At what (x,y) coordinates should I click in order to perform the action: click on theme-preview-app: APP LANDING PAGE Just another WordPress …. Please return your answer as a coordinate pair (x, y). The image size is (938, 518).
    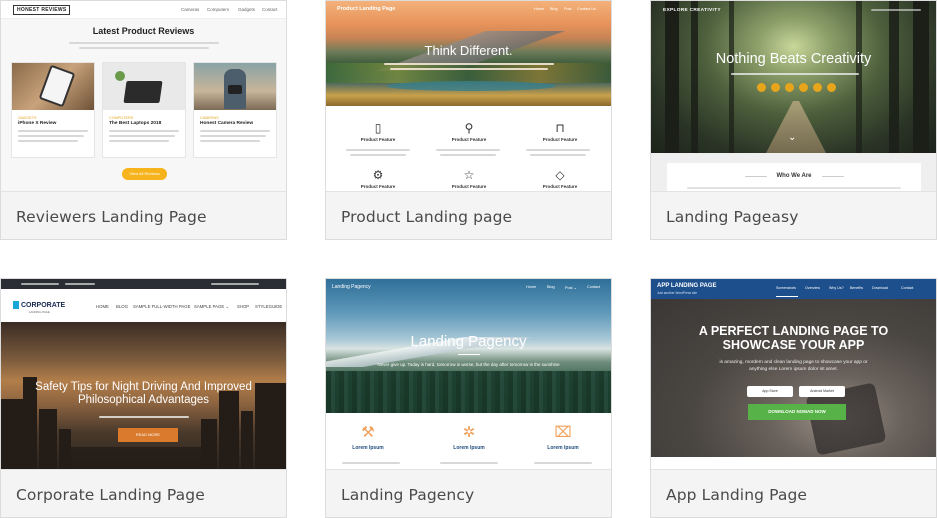
    Looking at the image, I should click on (793, 374).